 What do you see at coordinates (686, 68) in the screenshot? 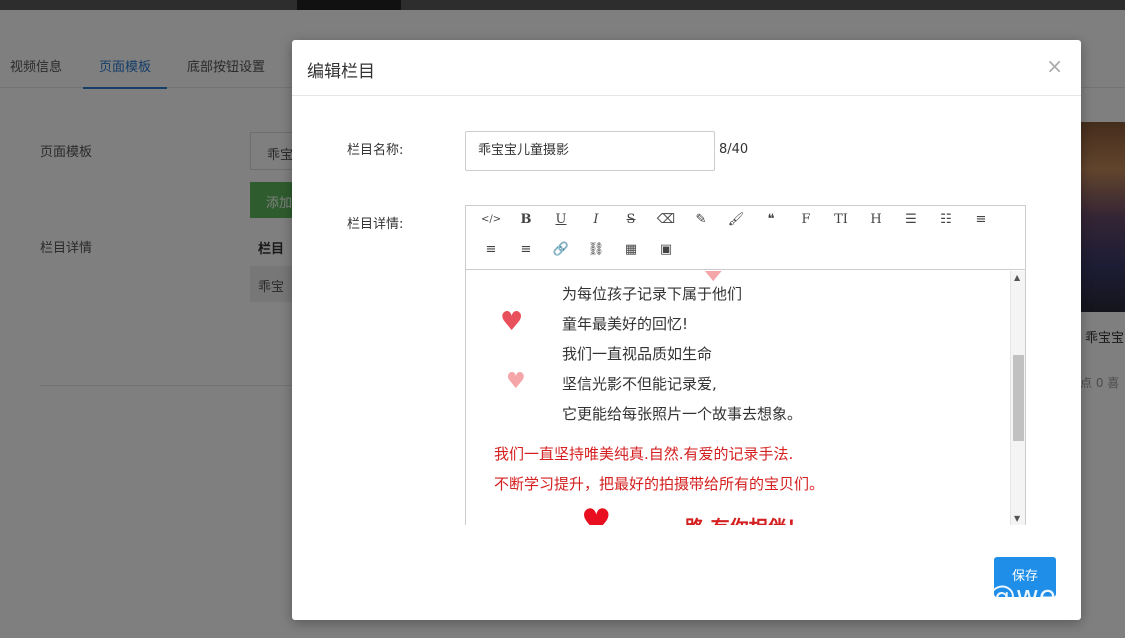
I see `dialog-header: 编辑栏目 ×` at bounding box center [686, 68].